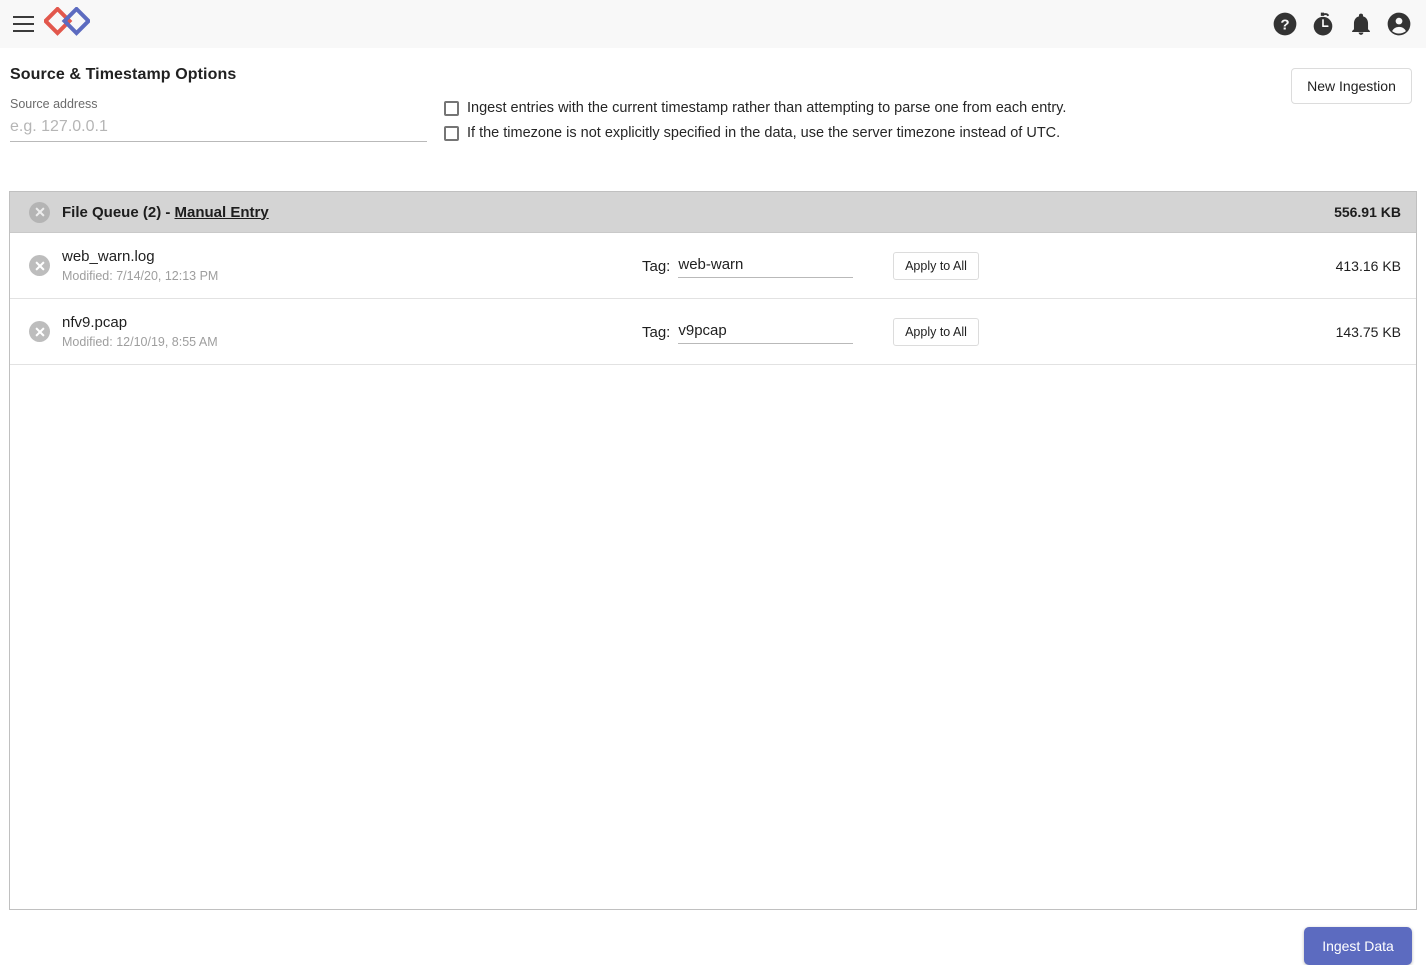 The width and height of the screenshot is (1426, 965). Describe the element at coordinates (108, 256) in the screenshot. I see `file-name: web_warn.log` at that location.